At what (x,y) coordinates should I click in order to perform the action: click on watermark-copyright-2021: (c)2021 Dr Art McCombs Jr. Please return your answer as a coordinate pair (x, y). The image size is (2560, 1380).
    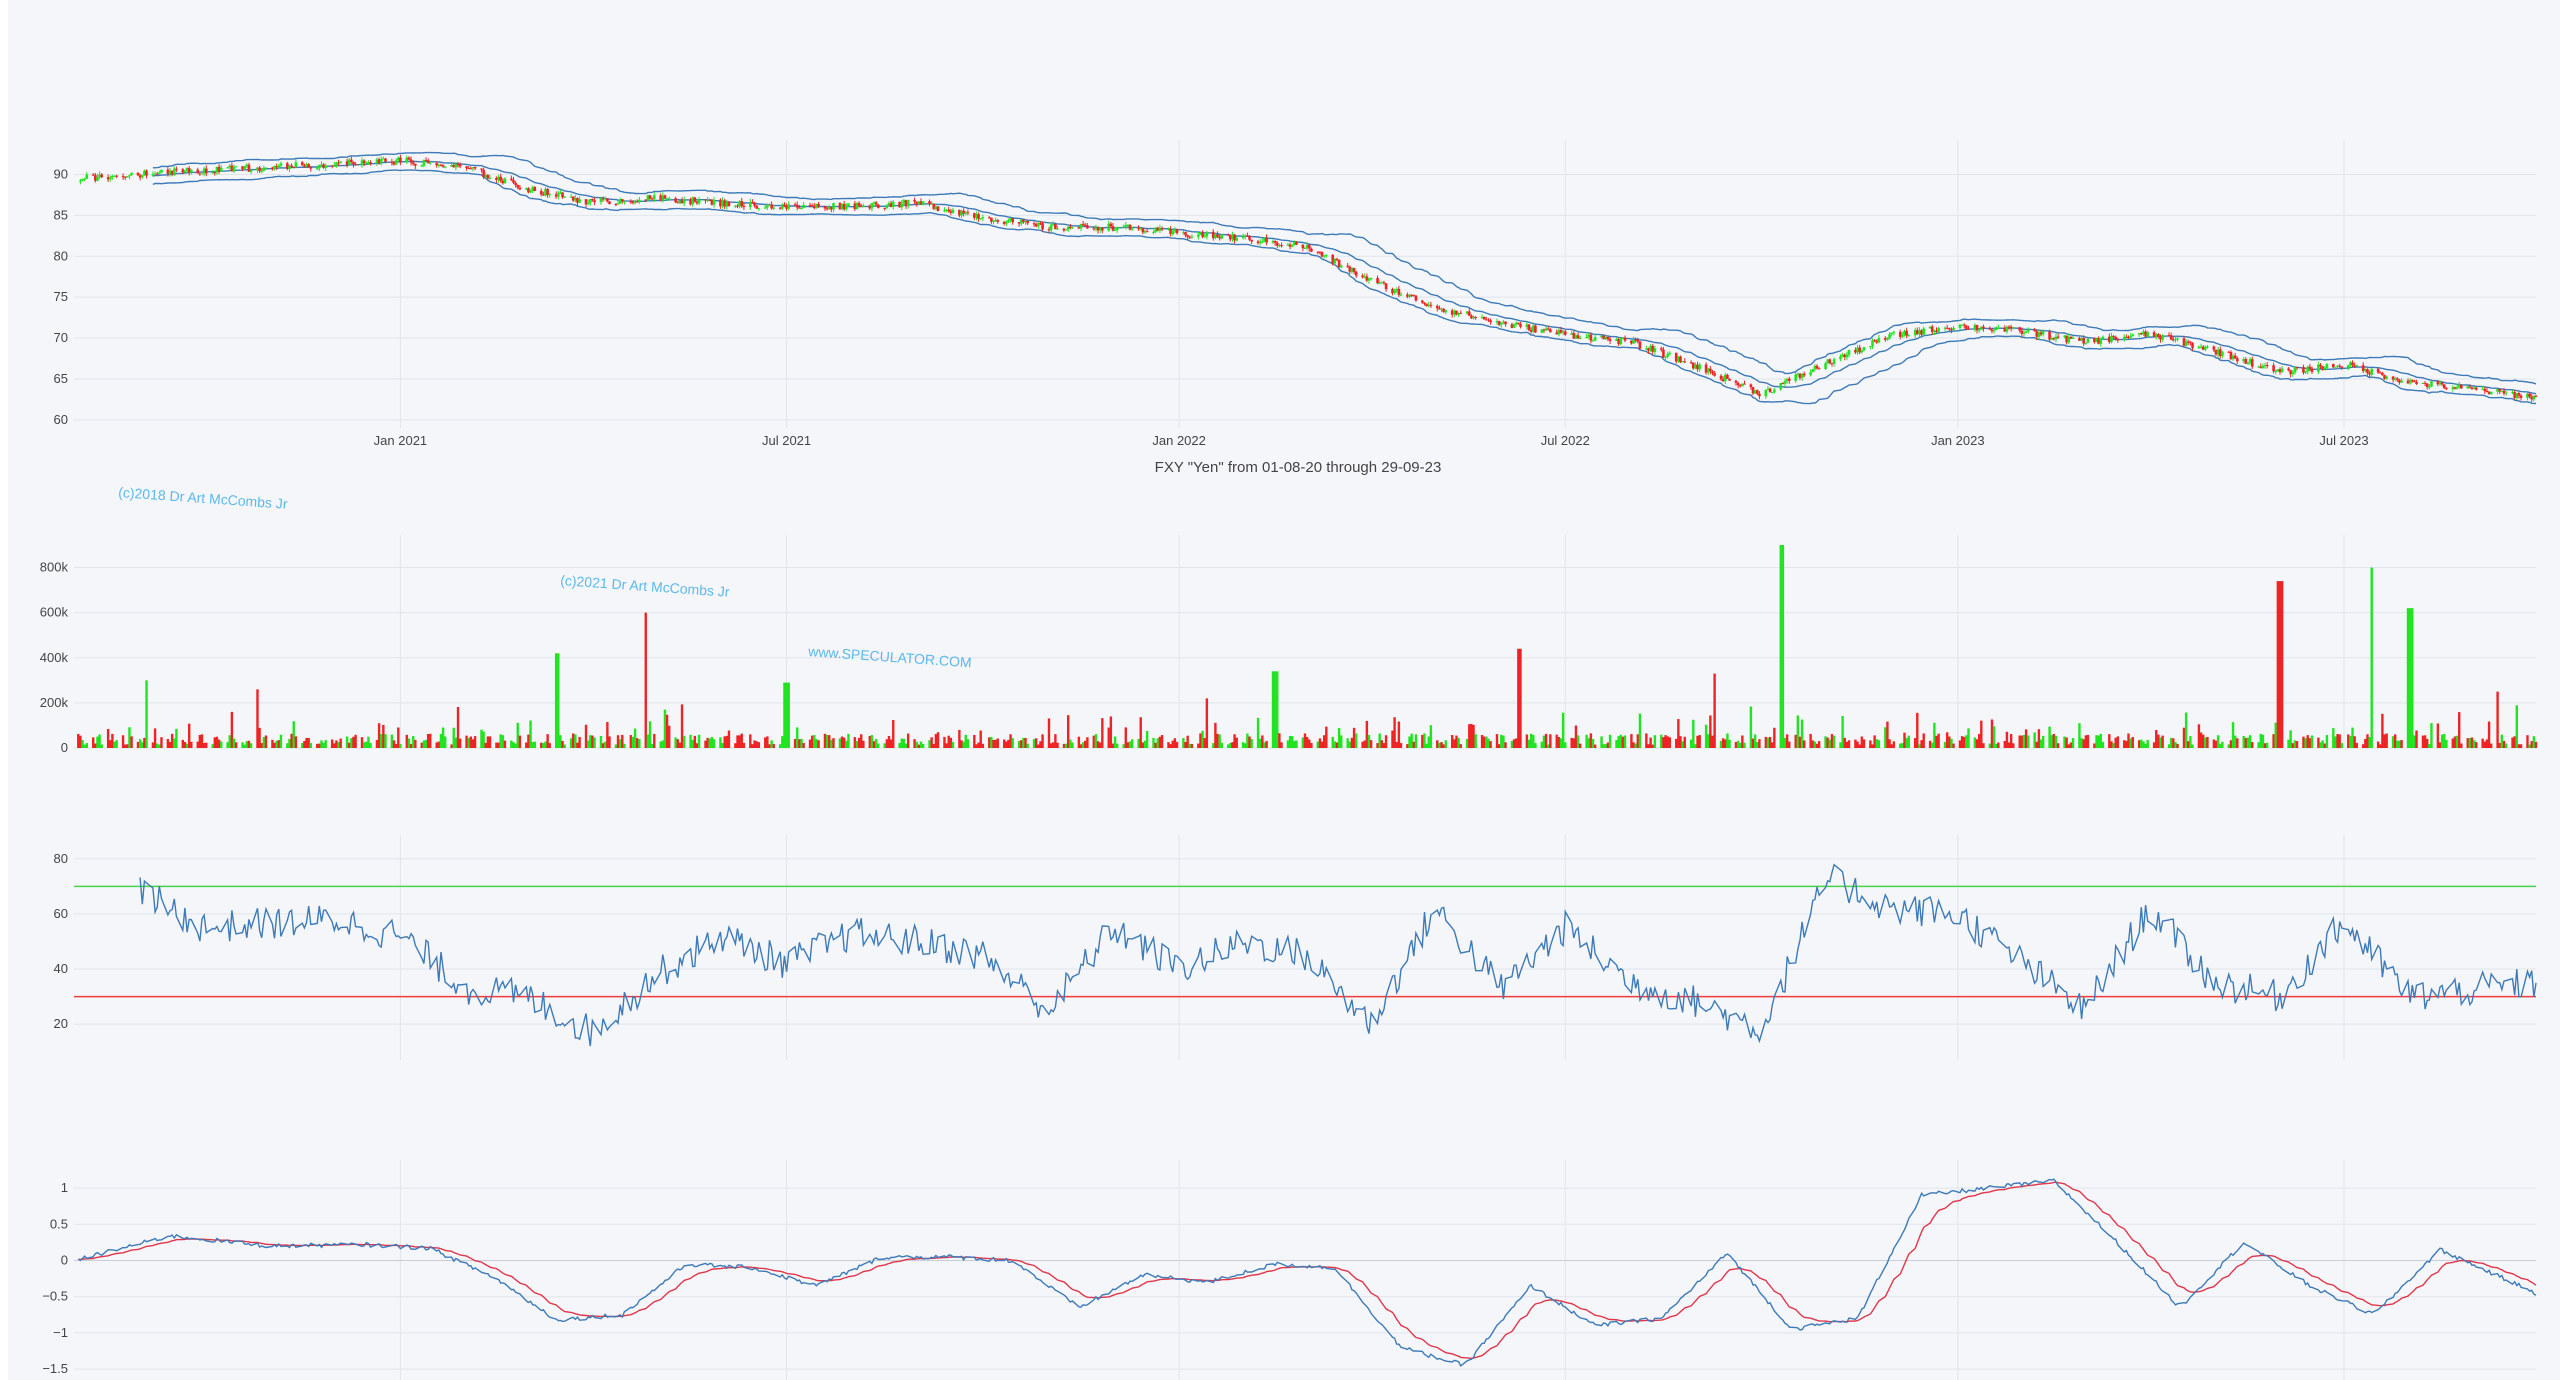
    Looking at the image, I should click on (645, 586).